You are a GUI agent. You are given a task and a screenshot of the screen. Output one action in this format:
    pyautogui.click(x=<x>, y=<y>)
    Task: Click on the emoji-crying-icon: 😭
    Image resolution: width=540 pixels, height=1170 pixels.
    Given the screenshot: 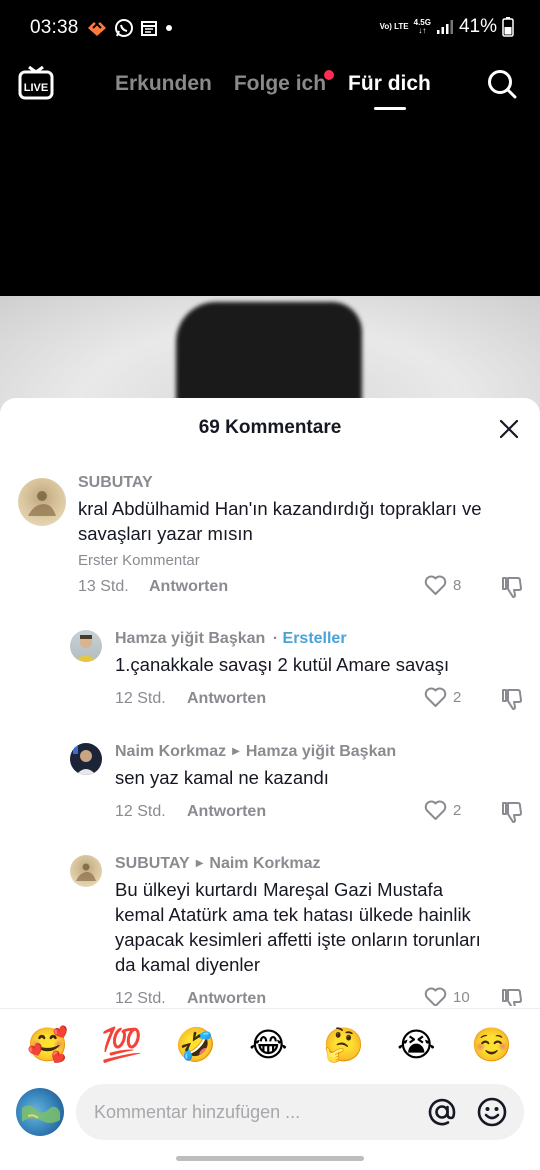 What is the action you would take?
    pyautogui.click(x=416, y=1045)
    